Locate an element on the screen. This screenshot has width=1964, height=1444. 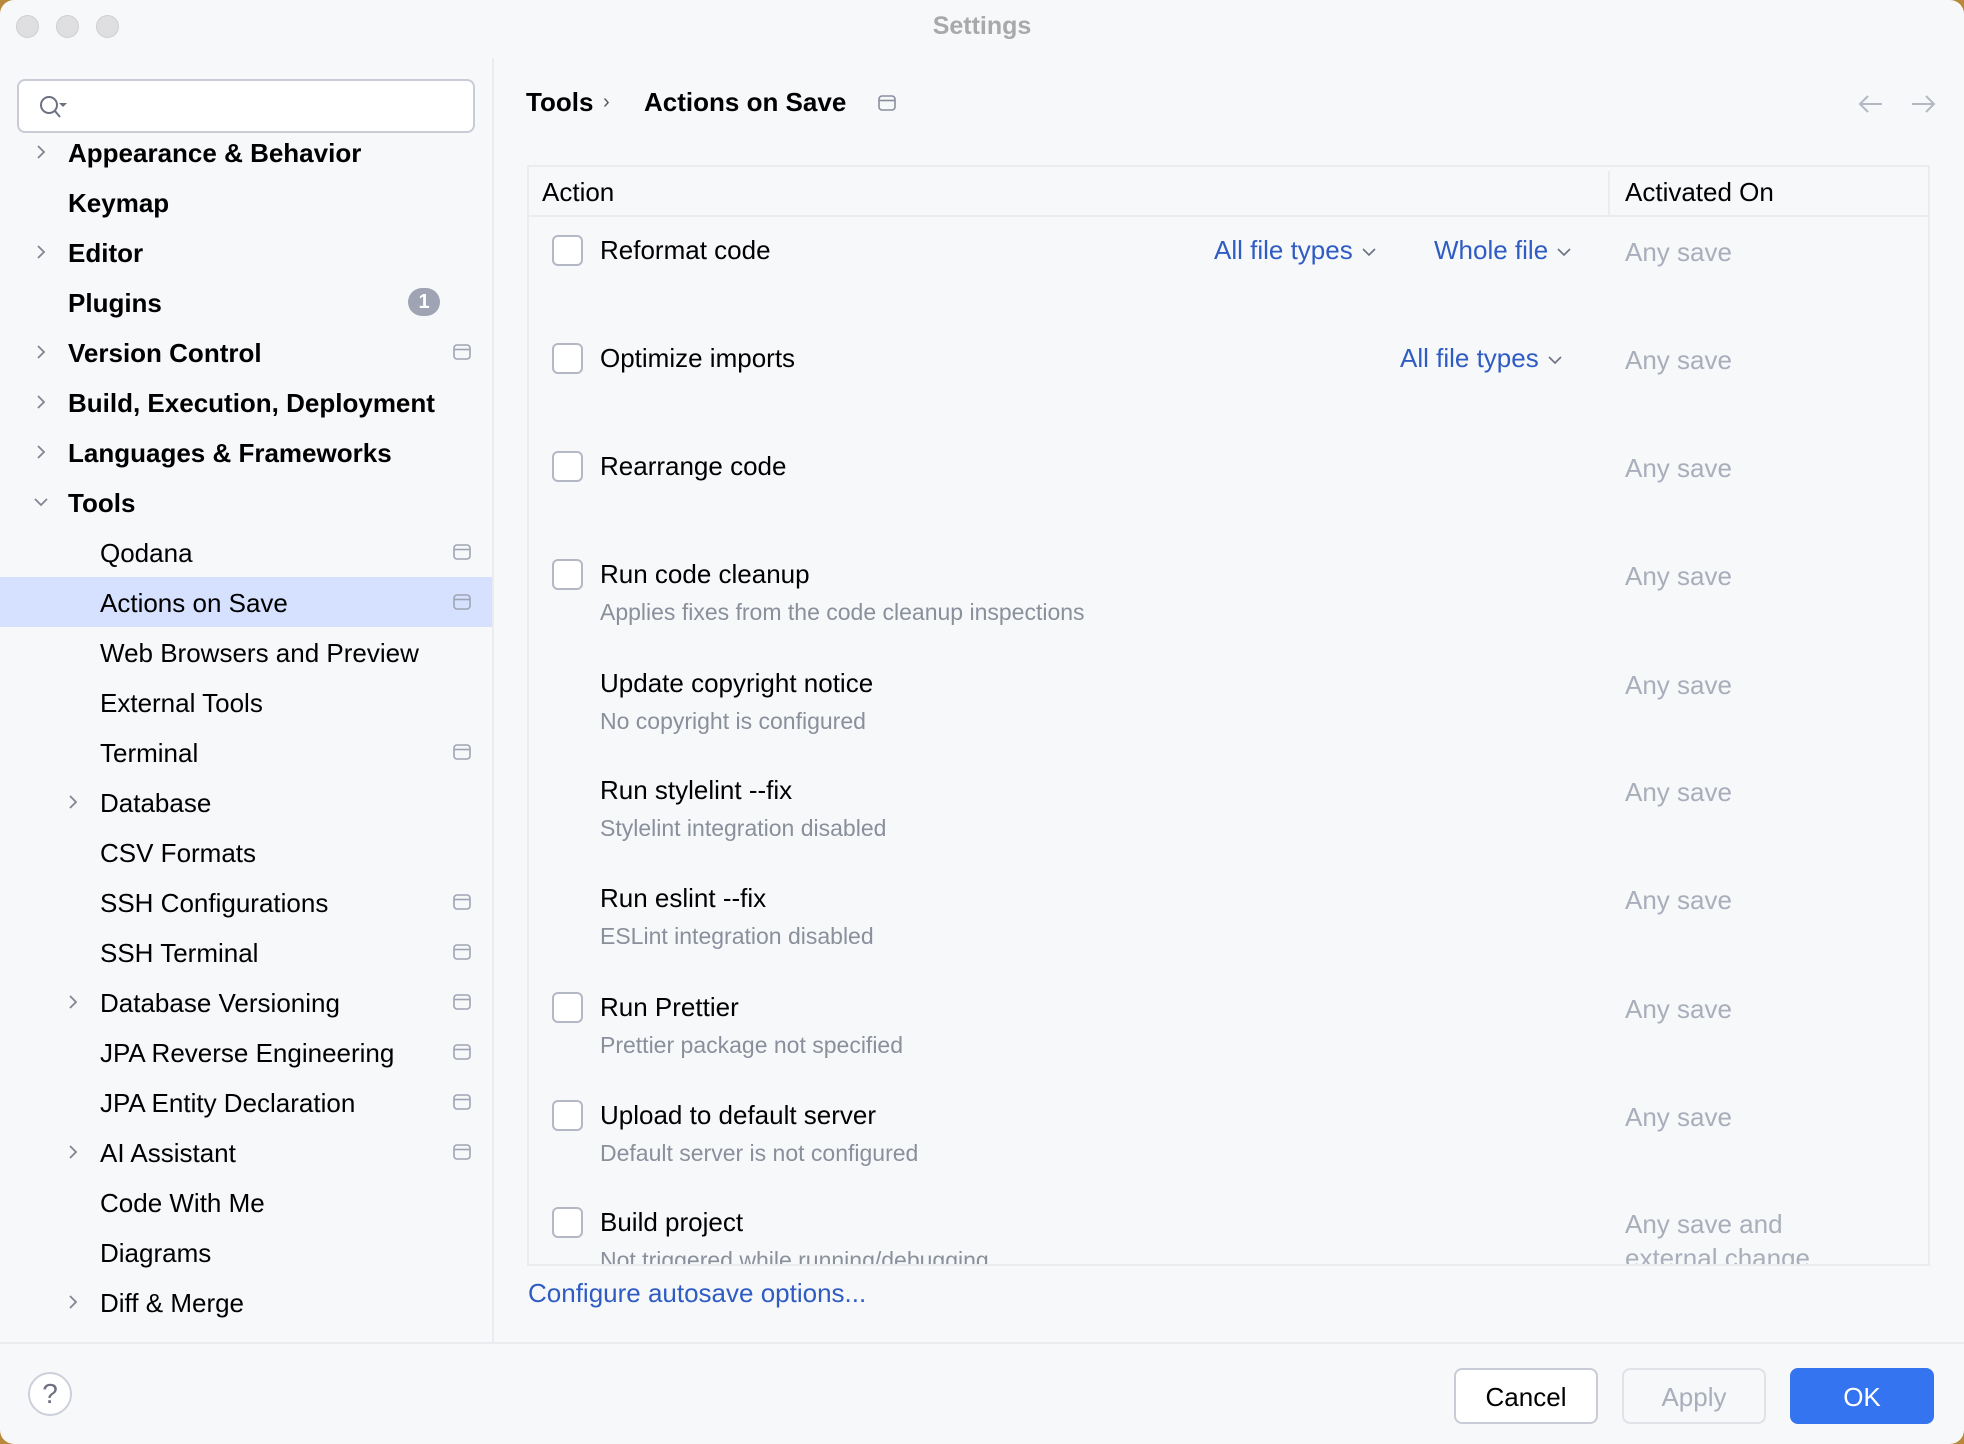
sidebar-item-label: Version Control is located at coordinates (165, 353).